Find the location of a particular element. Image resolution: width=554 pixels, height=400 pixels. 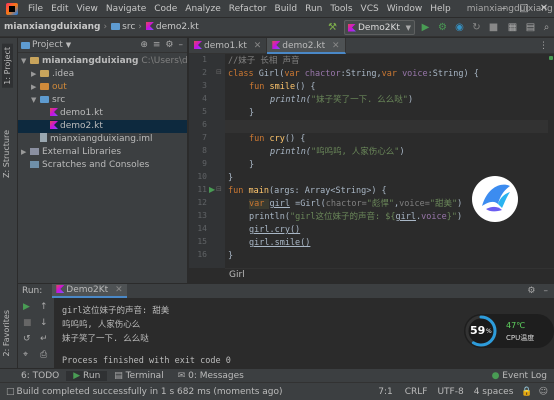

tree-item-demo1: demo1.kt is located at coordinates (102, 113).